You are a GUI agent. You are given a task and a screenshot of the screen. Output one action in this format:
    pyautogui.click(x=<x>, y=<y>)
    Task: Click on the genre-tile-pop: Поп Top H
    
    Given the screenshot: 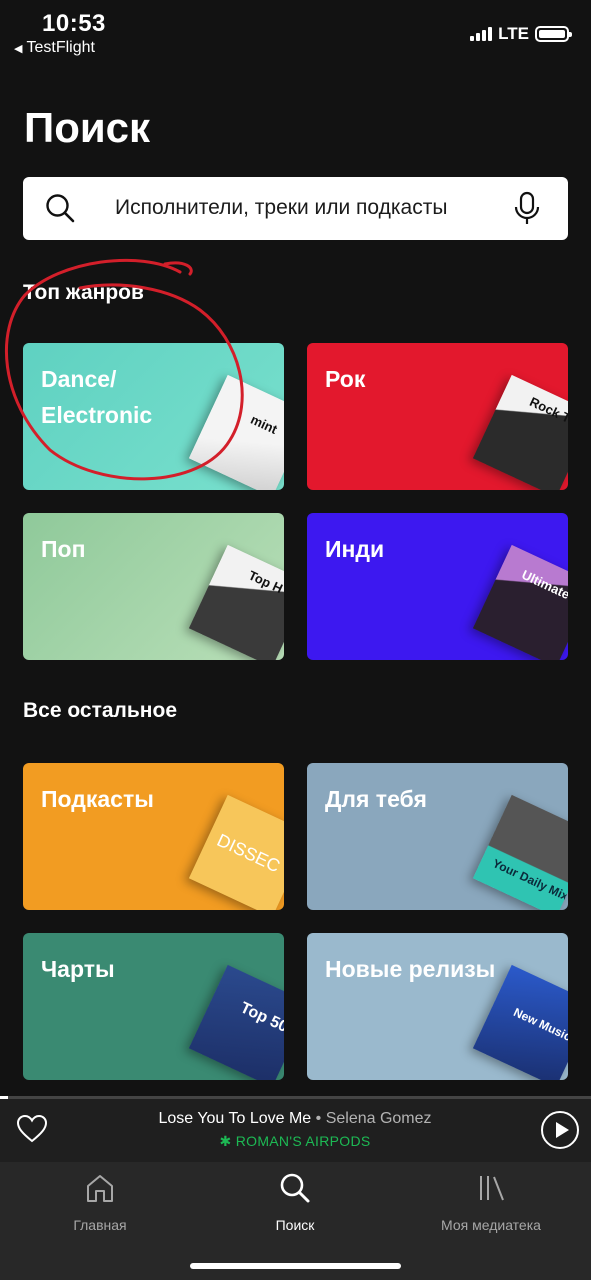 What is the action you would take?
    pyautogui.click(x=153, y=586)
    